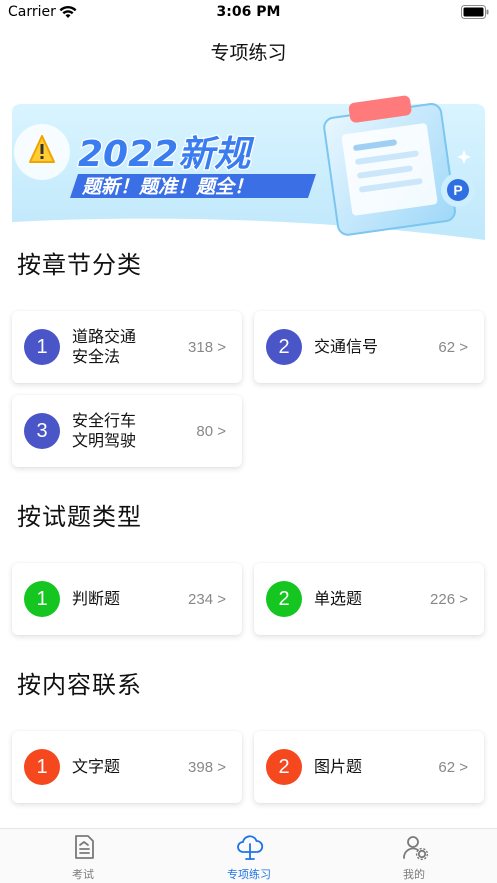  I want to click on chapter-item-3: 3 安全行车 文明驾驶 80 >, so click(127, 431).